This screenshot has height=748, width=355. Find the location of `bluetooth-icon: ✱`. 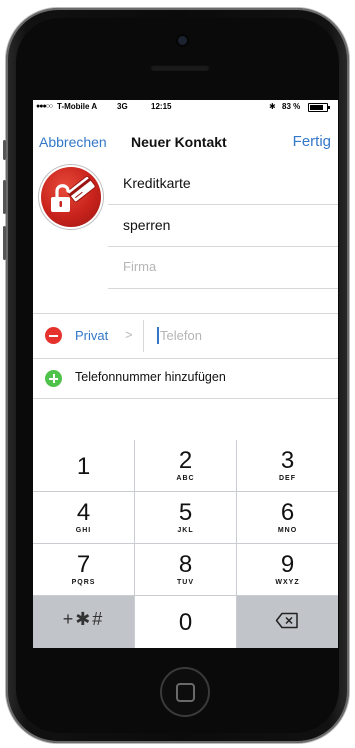

bluetooth-icon: ✱ is located at coordinates (272, 106).